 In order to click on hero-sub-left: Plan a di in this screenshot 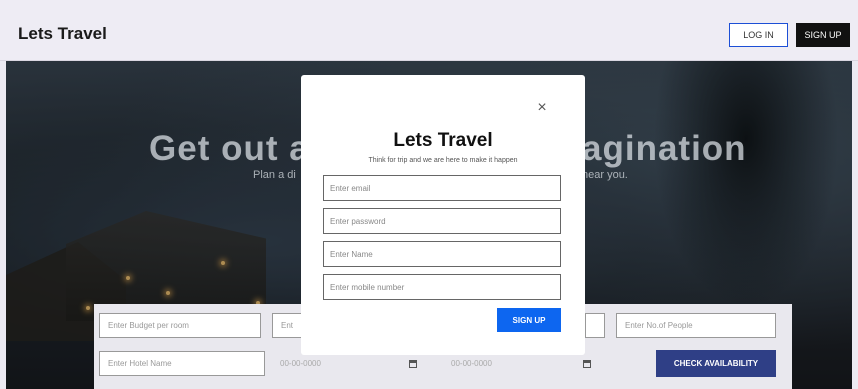, I will do `click(274, 175)`.